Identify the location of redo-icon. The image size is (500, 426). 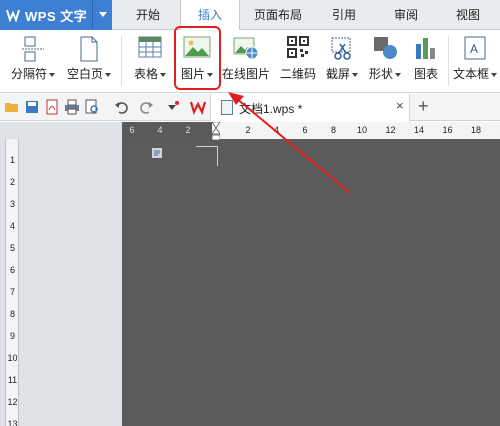
(146, 107).